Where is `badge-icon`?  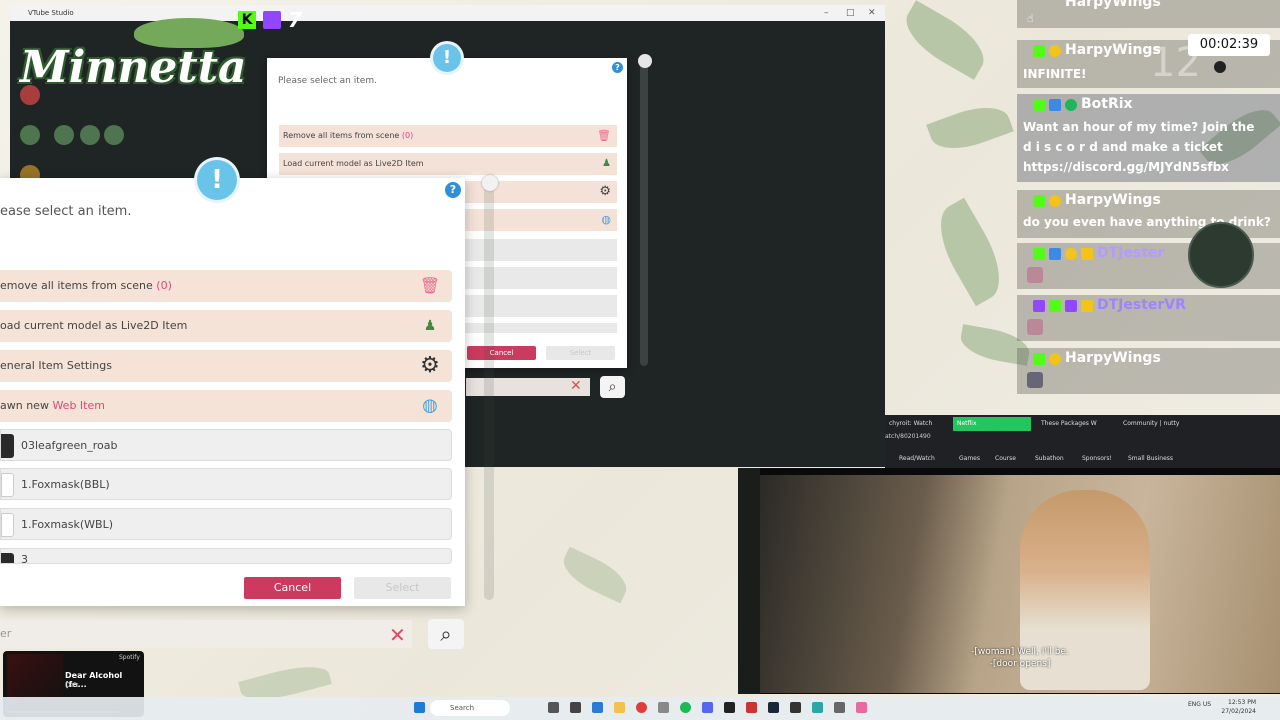
badge-icon is located at coordinates (1055, 254).